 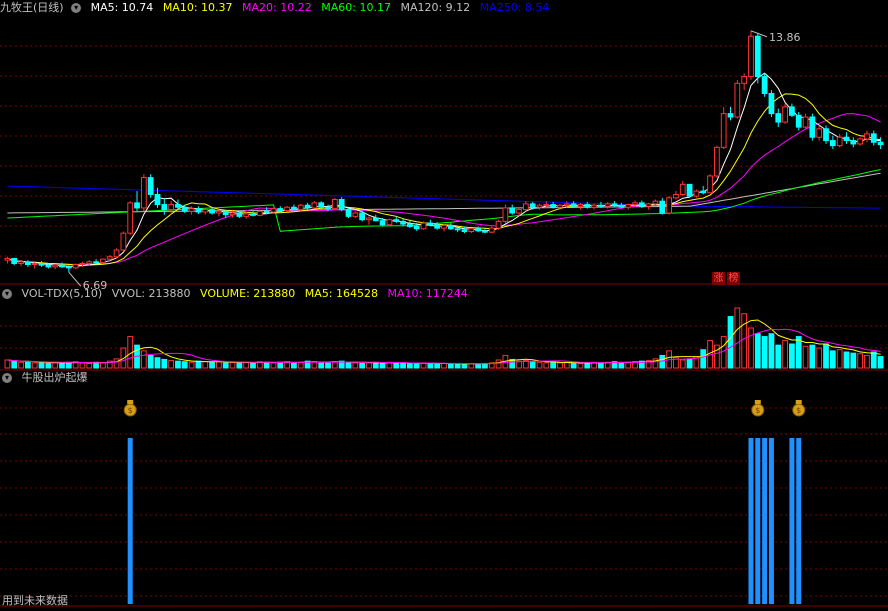 What do you see at coordinates (62, 293) in the screenshot?
I see `volume-title: VOL-TDX(5,10)` at bounding box center [62, 293].